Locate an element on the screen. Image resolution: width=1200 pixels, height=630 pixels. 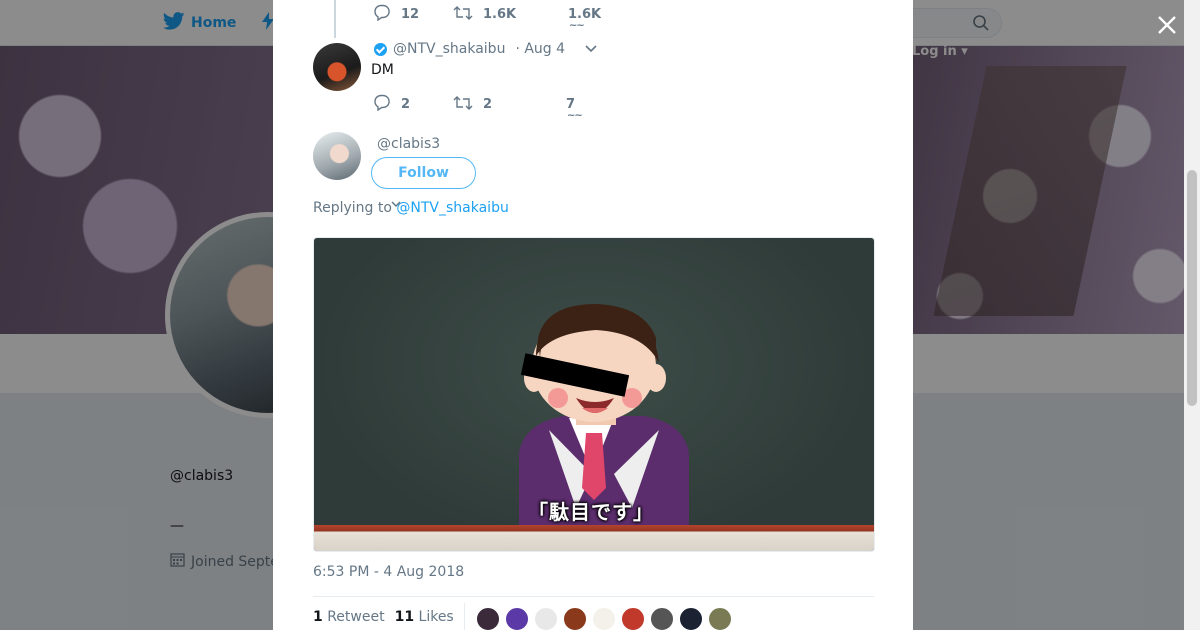
stats-separator is located at coordinates (464, 616).